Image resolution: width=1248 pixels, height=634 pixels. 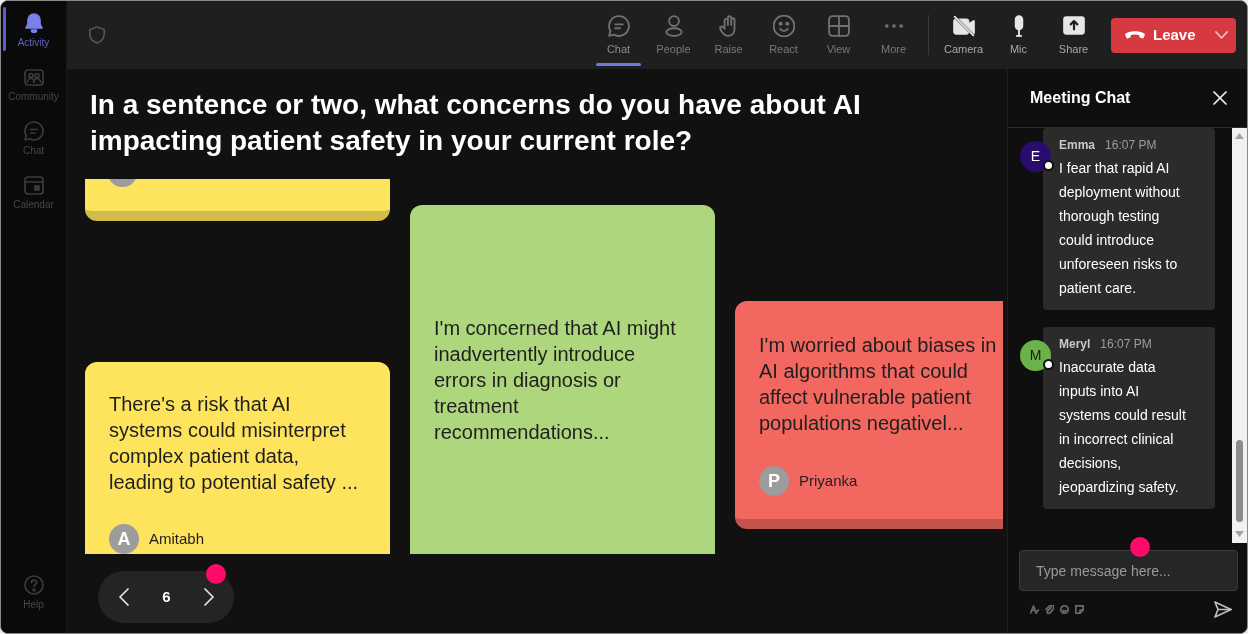 I want to click on author-name: Amitabh, so click(x=177, y=538).